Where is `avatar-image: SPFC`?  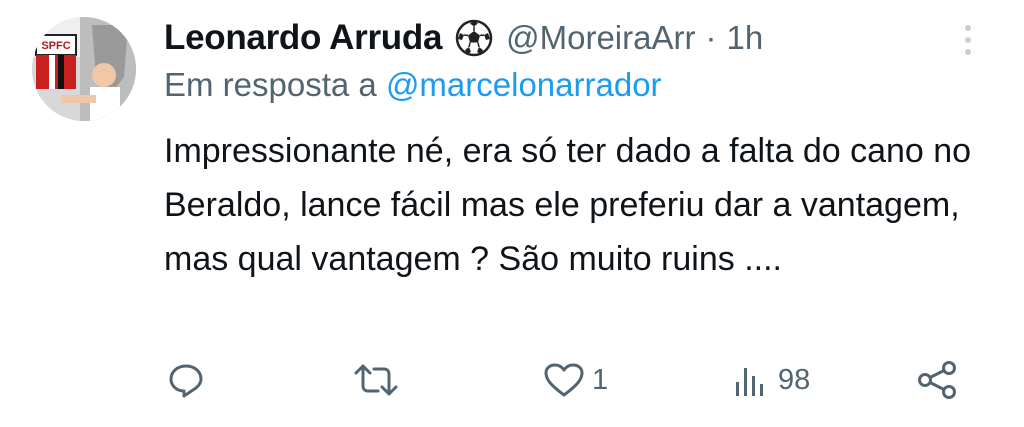
avatar-image: SPFC is located at coordinates (84, 69).